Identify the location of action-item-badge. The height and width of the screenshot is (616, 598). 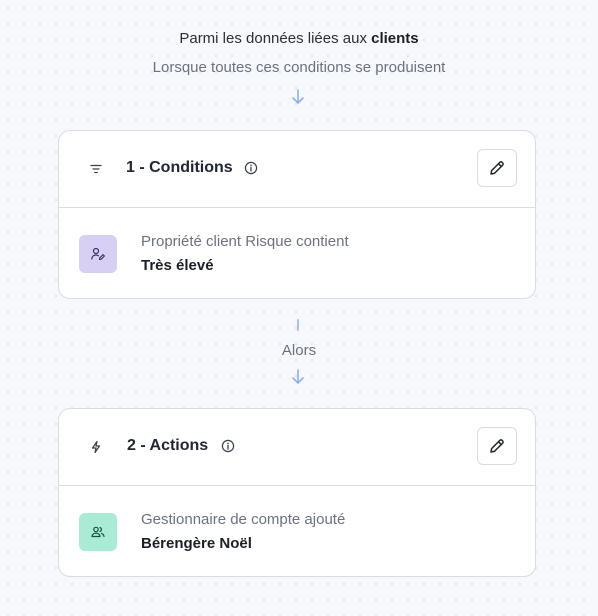
(98, 532).